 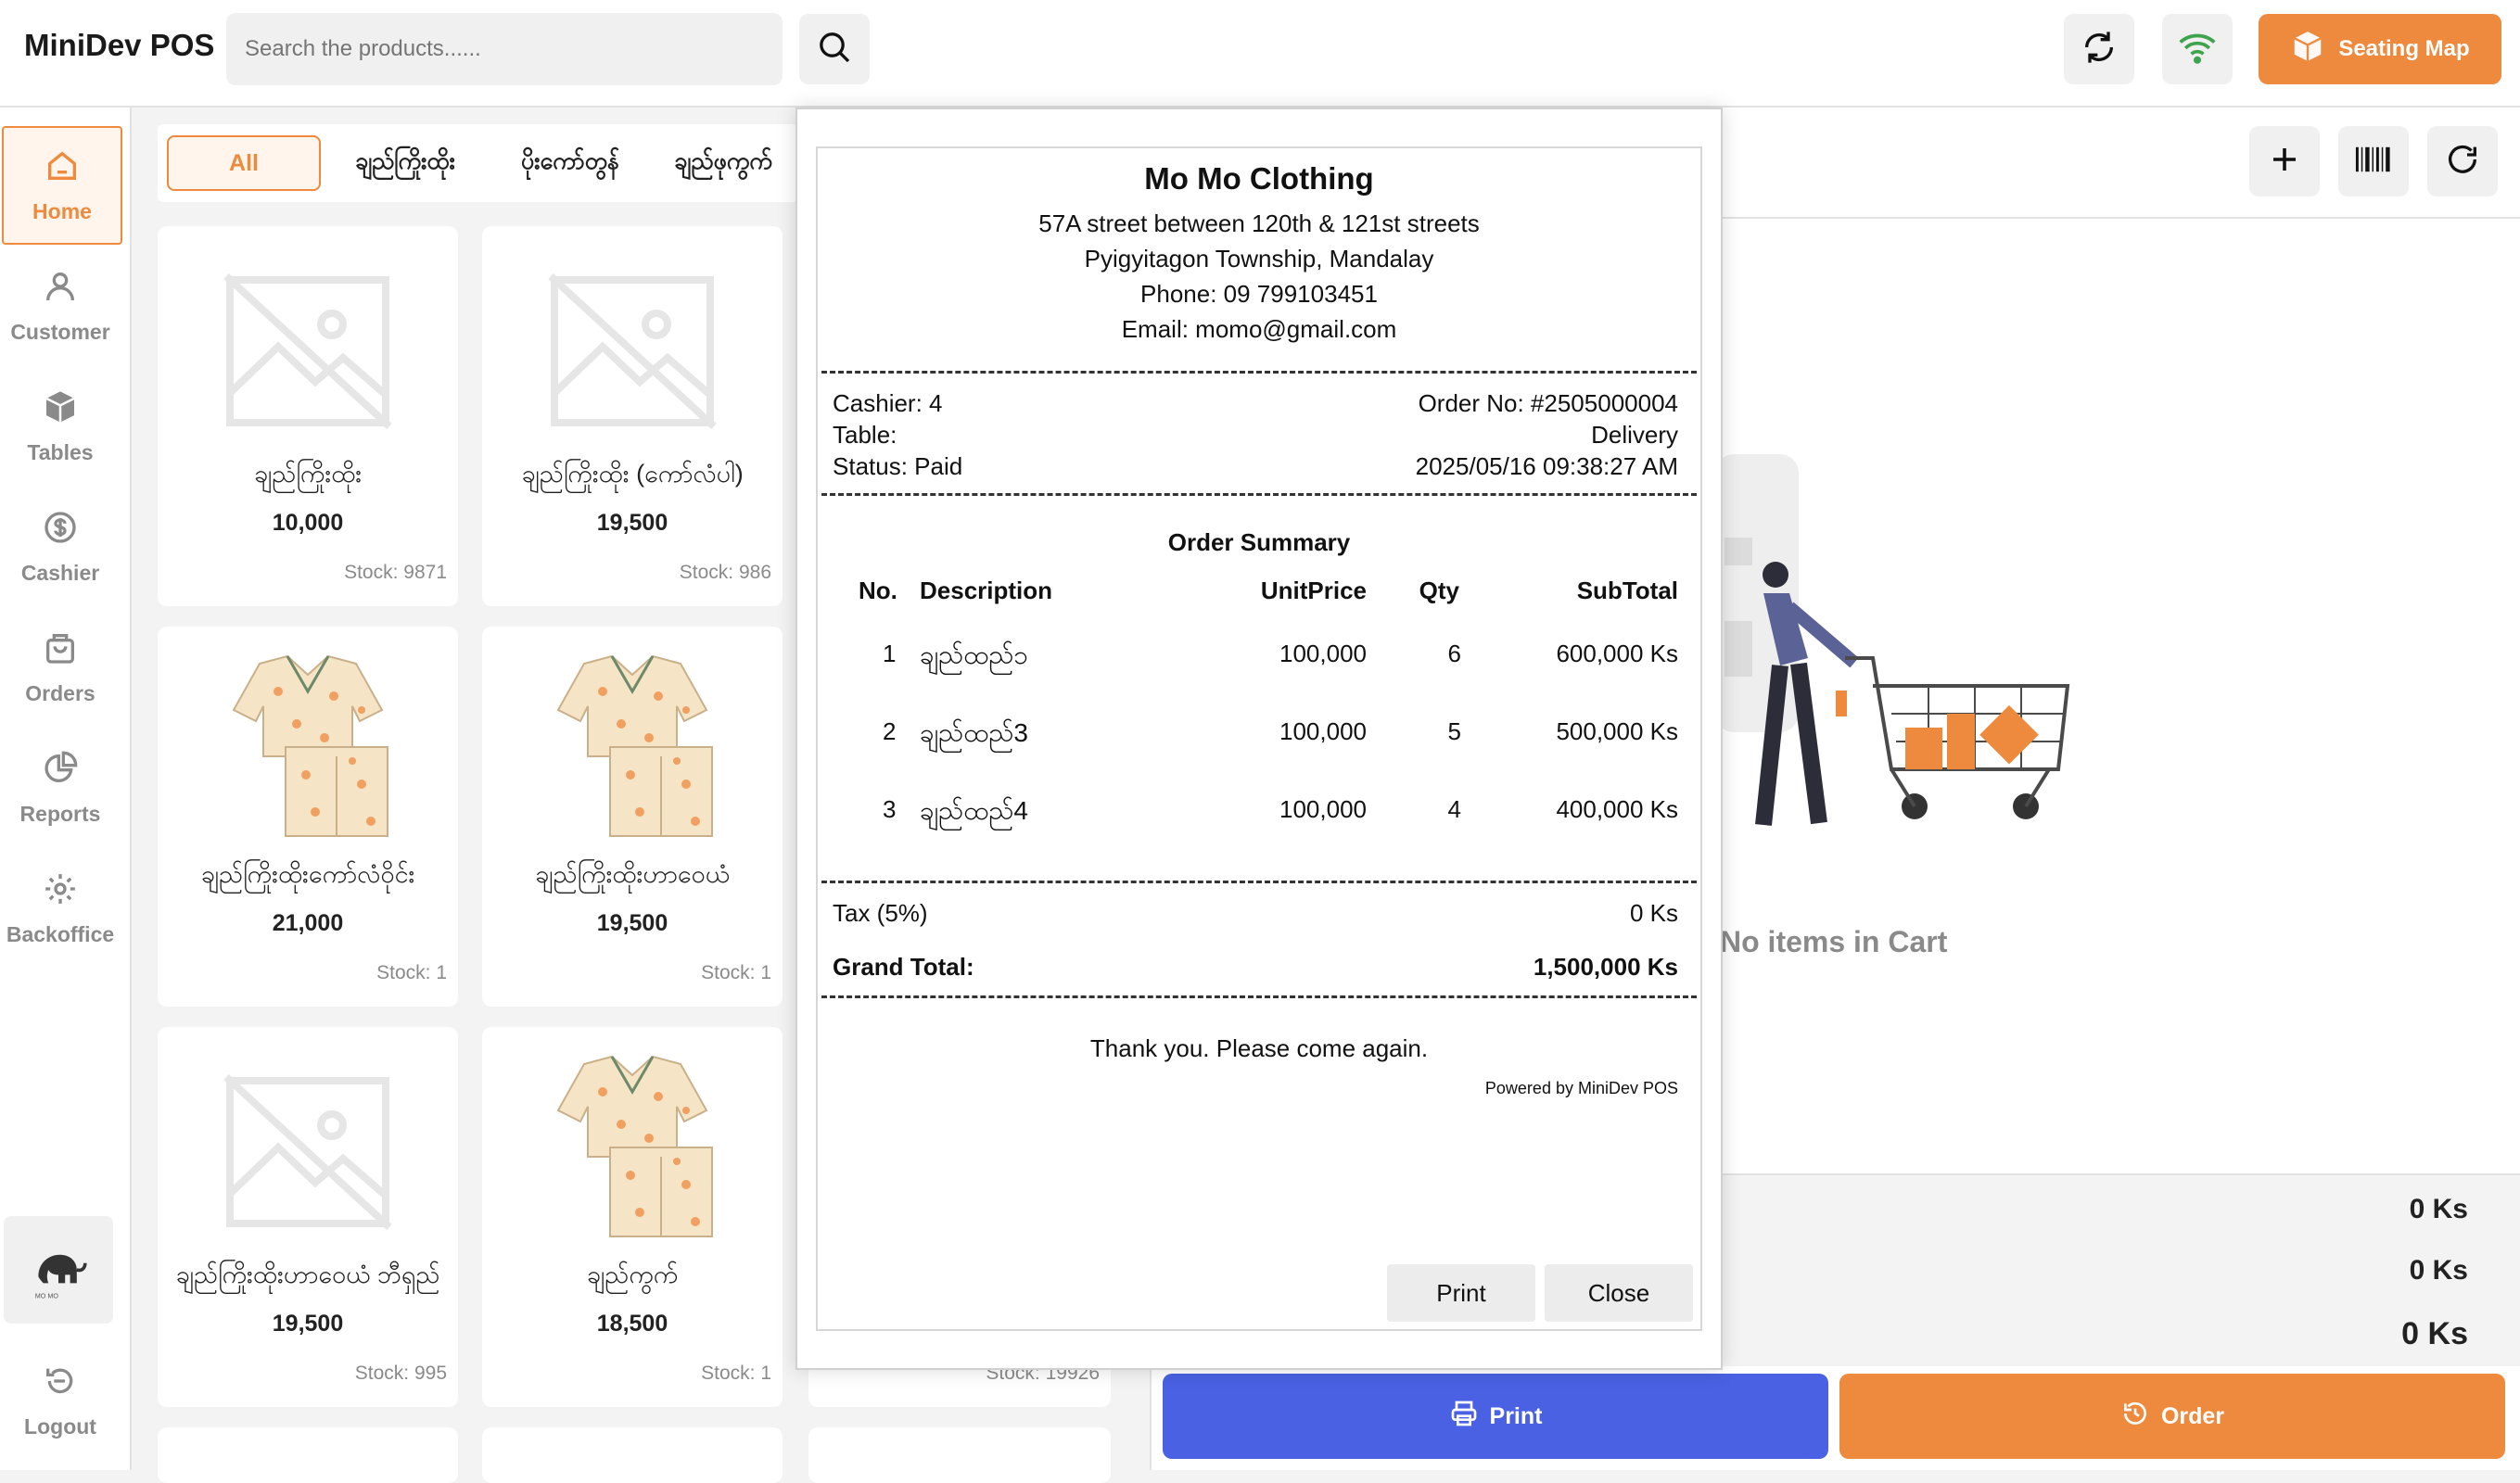 What do you see at coordinates (308, 1152) in the screenshot?
I see `image-placeholder-icon` at bounding box center [308, 1152].